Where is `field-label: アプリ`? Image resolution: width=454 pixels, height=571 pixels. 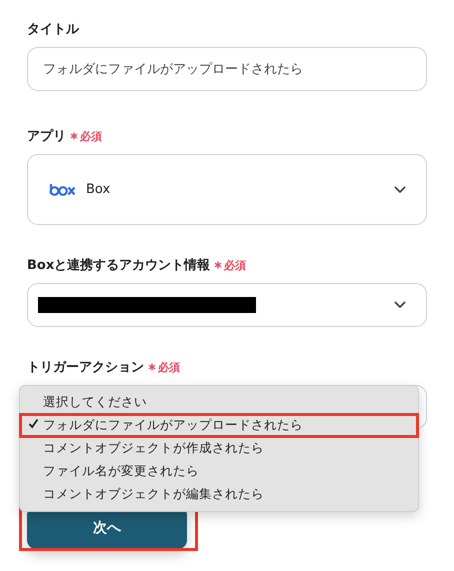 field-label: アプリ is located at coordinates (46, 136).